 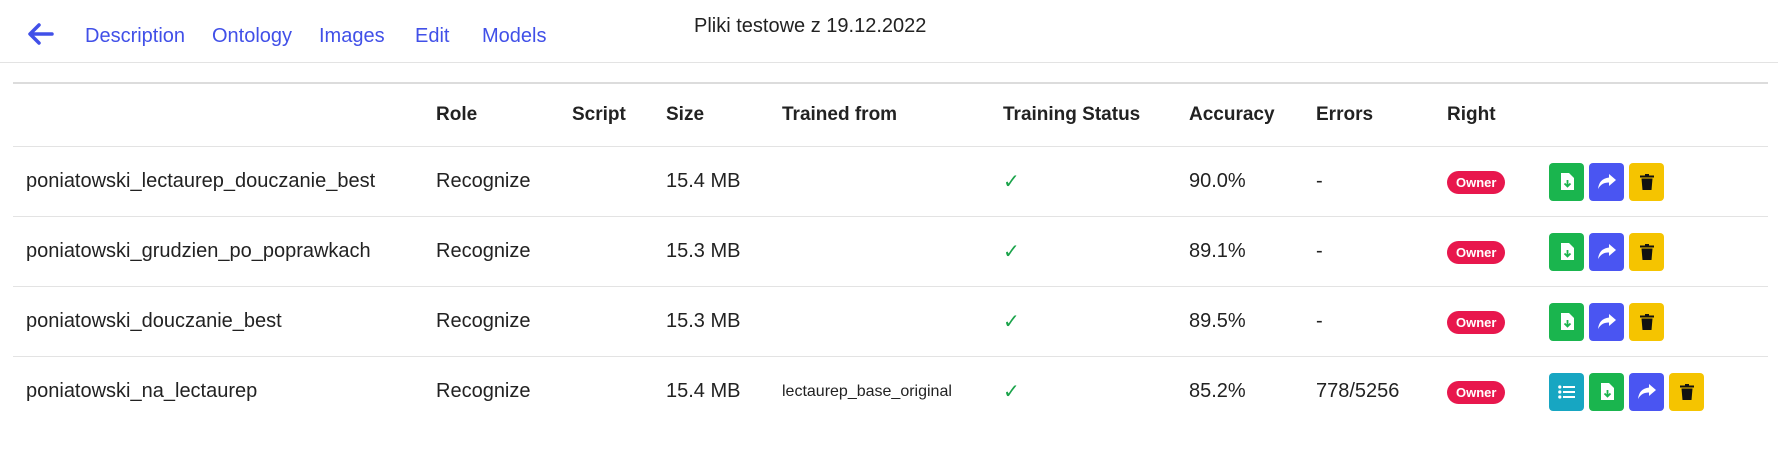 What do you see at coordinates (1252, 391) in the screenshot?
I see `model-accuracy: 85.2%` at bounding box center [1252, 391].